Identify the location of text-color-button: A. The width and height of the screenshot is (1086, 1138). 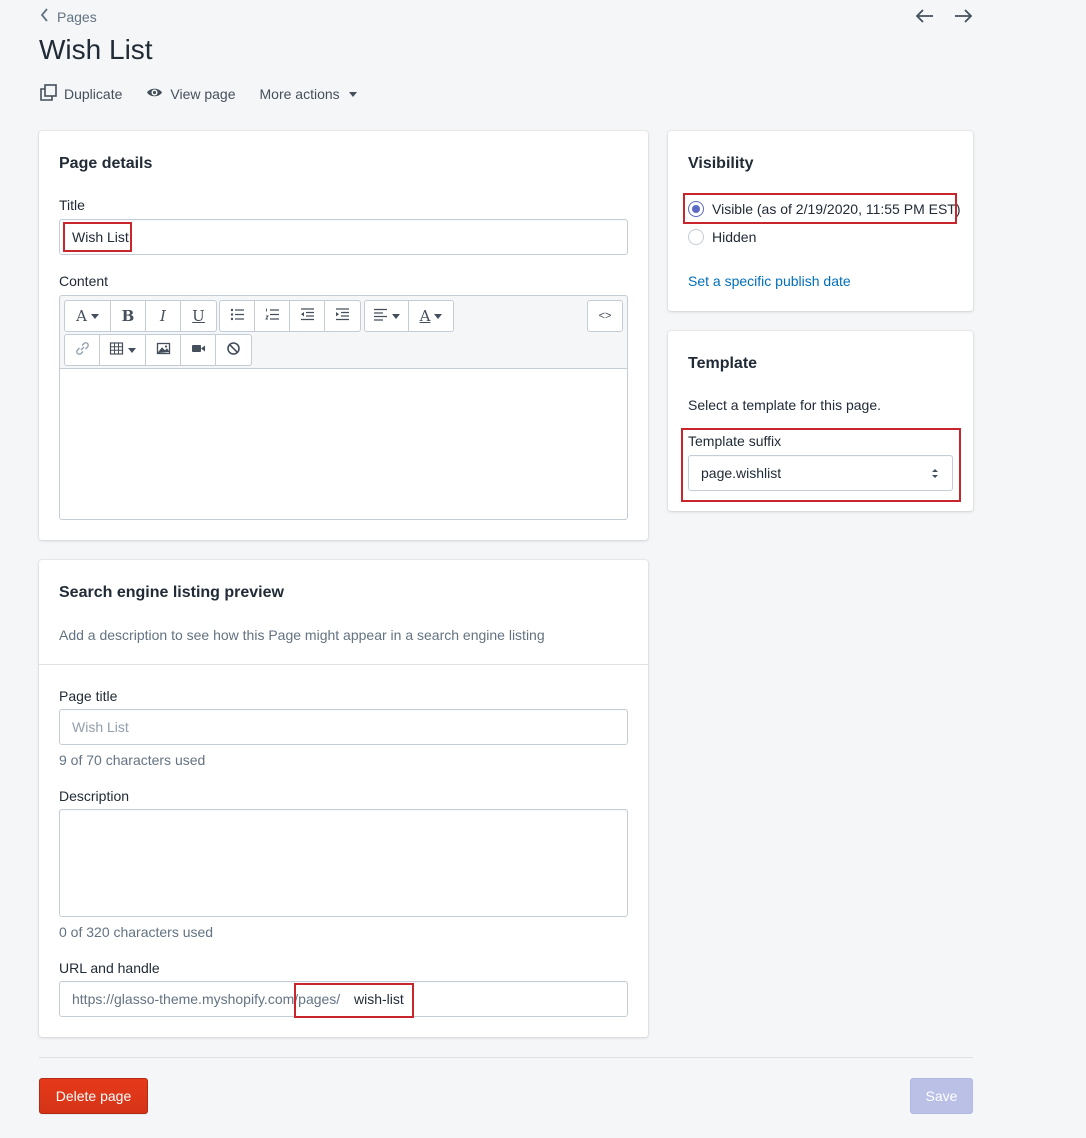
(431, 316).